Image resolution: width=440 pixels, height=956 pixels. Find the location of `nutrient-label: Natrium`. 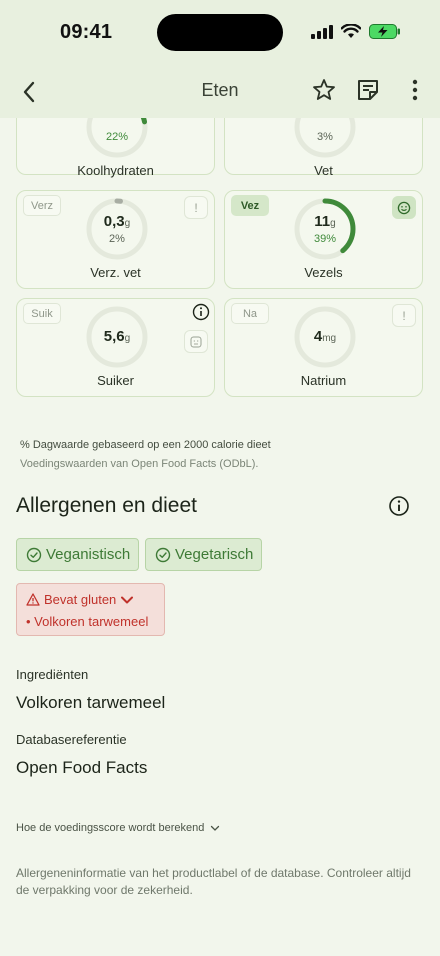

nutrient-label: Natrium is located at coordinates (323, 380).